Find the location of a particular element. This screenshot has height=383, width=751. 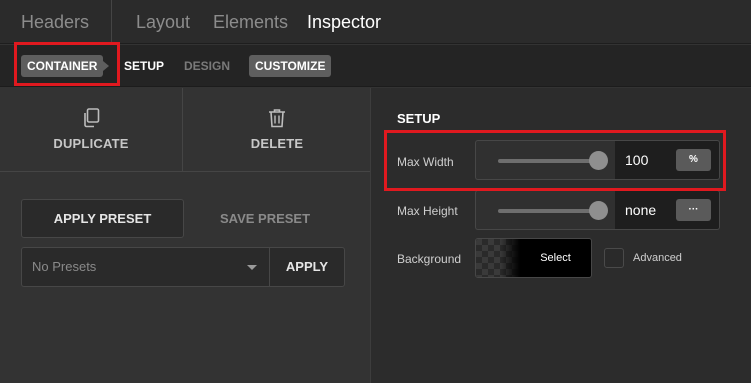

preset-select: No Presets is located at coordinates (145, 267).